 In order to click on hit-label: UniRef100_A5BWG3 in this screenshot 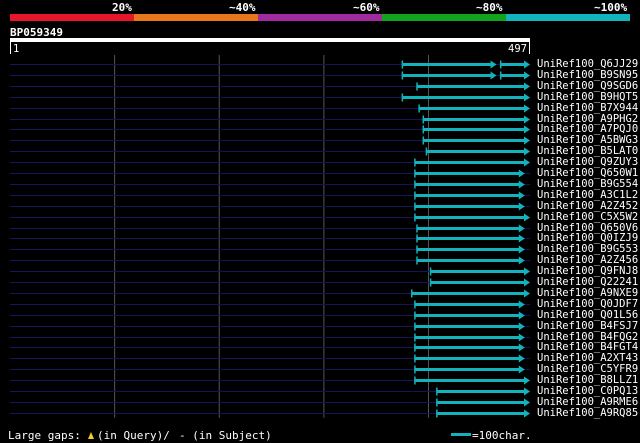, I will do `click(587, 140)`.